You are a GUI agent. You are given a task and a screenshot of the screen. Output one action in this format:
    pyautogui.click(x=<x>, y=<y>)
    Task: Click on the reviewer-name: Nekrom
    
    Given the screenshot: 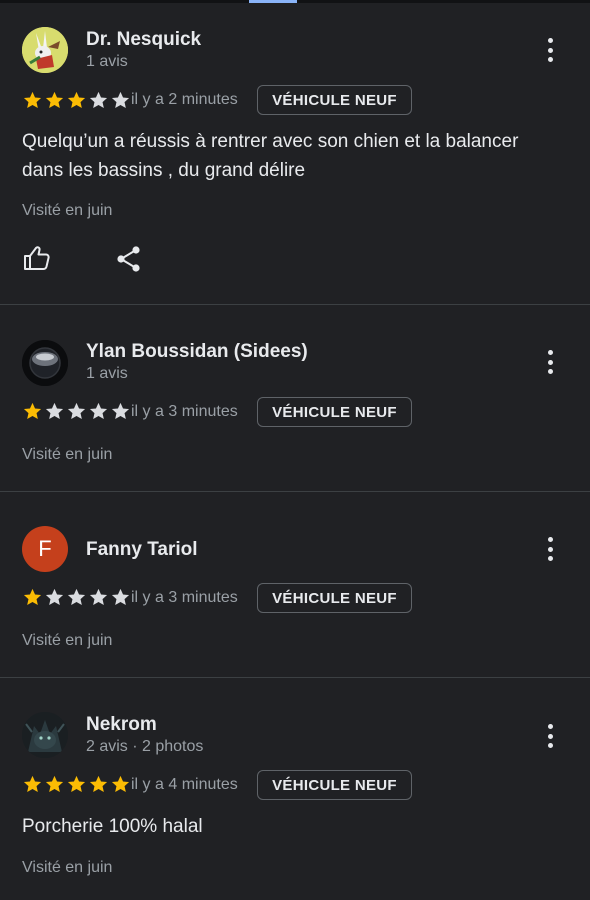 What is the action you would take?
    pyautogui.click(x=121, y=725)
    